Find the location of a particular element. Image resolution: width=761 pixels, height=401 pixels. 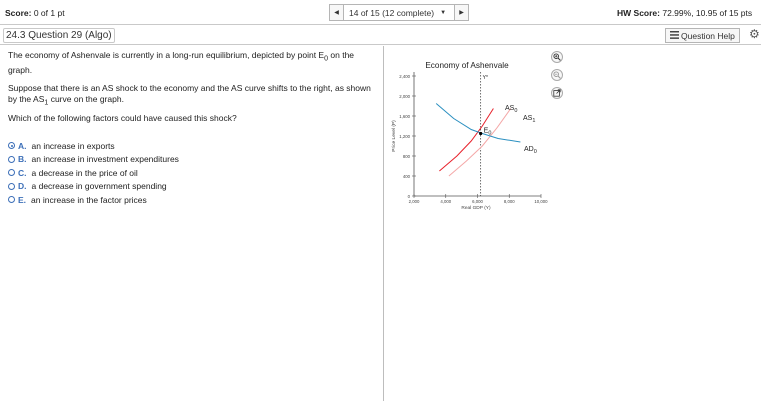

ad0-label-sub: 0 is located at coordinates (535, 152).